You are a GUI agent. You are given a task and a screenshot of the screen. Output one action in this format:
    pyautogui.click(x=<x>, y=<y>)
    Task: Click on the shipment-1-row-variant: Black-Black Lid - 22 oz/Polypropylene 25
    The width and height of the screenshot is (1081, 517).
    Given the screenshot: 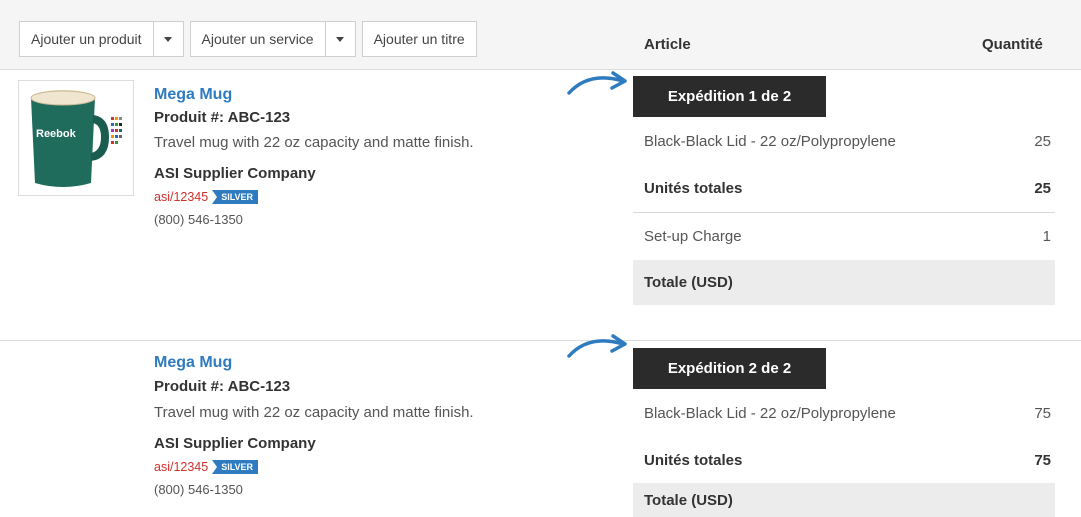 What is the action you would take?
    pyautogui.click(x=844, y=141)
    